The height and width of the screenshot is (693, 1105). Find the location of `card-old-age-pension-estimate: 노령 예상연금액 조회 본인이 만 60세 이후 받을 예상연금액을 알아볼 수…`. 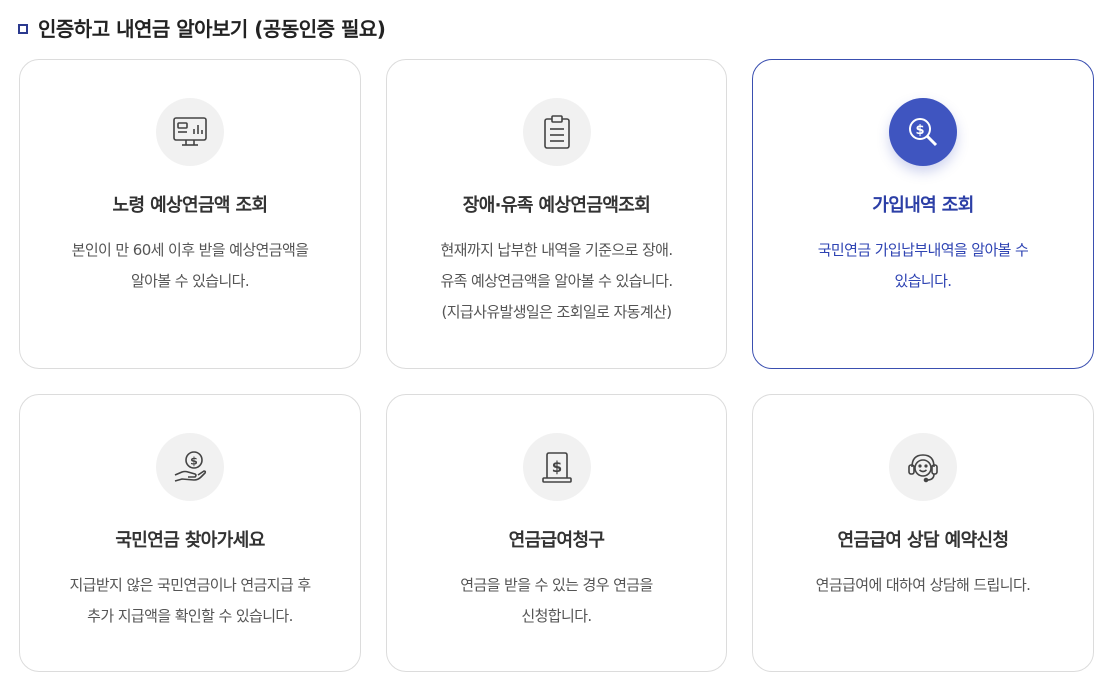

card-old-age-pension-estimate: 노령 예상연금액 조회 본인이 만 60세 이후 받을 예상연금액을 알아볼 수… is located at coordinates (190, 214).